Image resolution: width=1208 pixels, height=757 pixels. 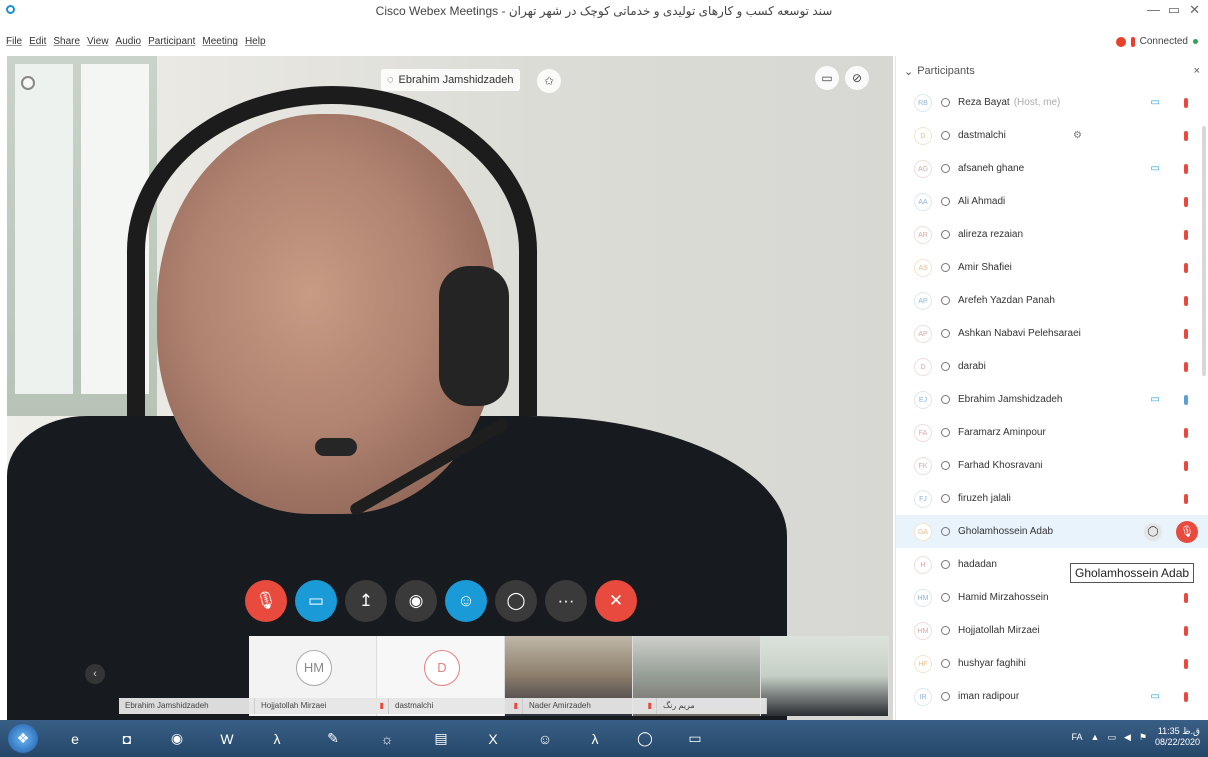 I want to click on participant-row: AS Amir Shafiei, so click(x=1052, y=267).